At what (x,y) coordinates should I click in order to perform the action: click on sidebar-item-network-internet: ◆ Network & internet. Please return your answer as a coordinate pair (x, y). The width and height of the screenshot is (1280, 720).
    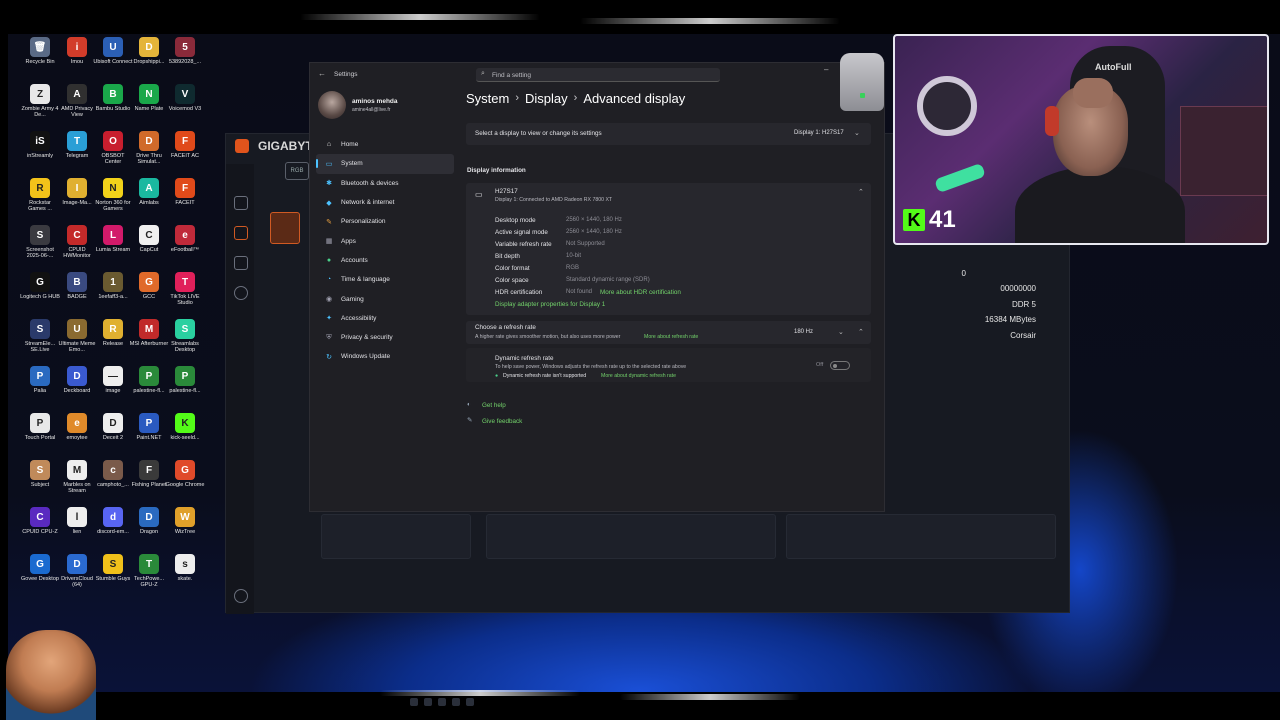
    Looking at the image, I should click on (385, 202).